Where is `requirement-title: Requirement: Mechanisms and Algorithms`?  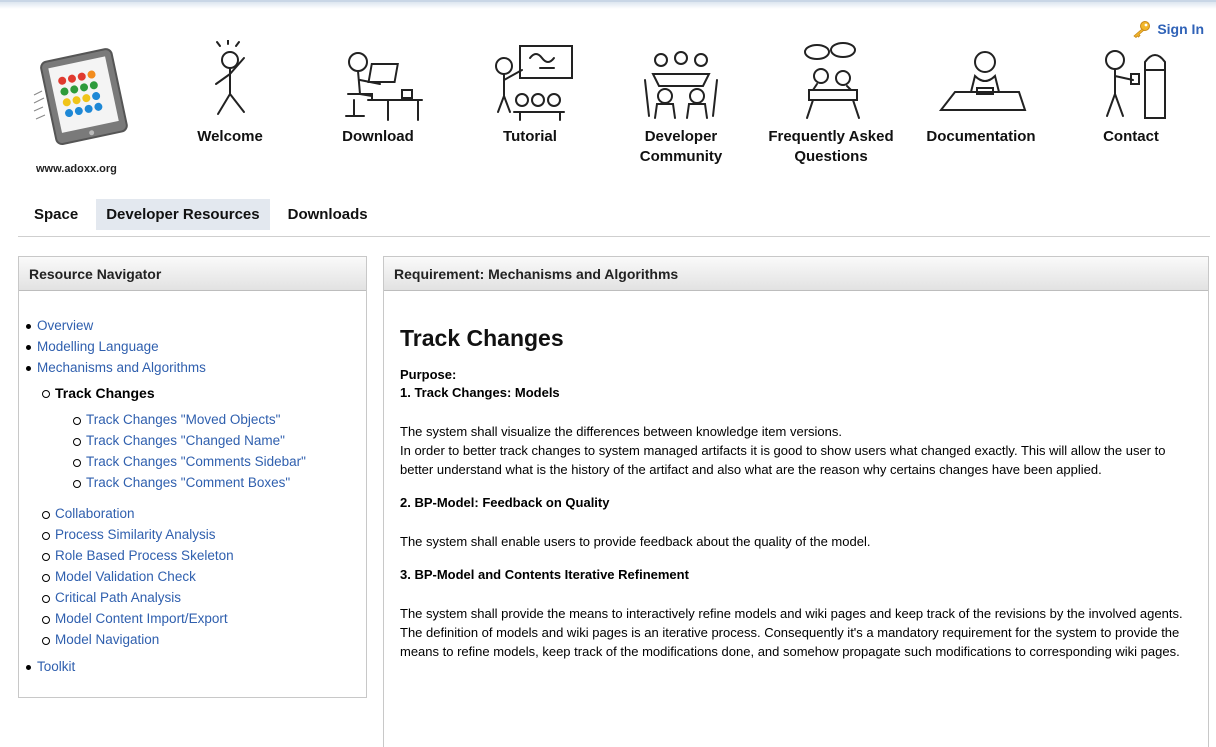
requirement-title: Requirement: Mechanisms and Algorithms is located at coordinates (796, 274).